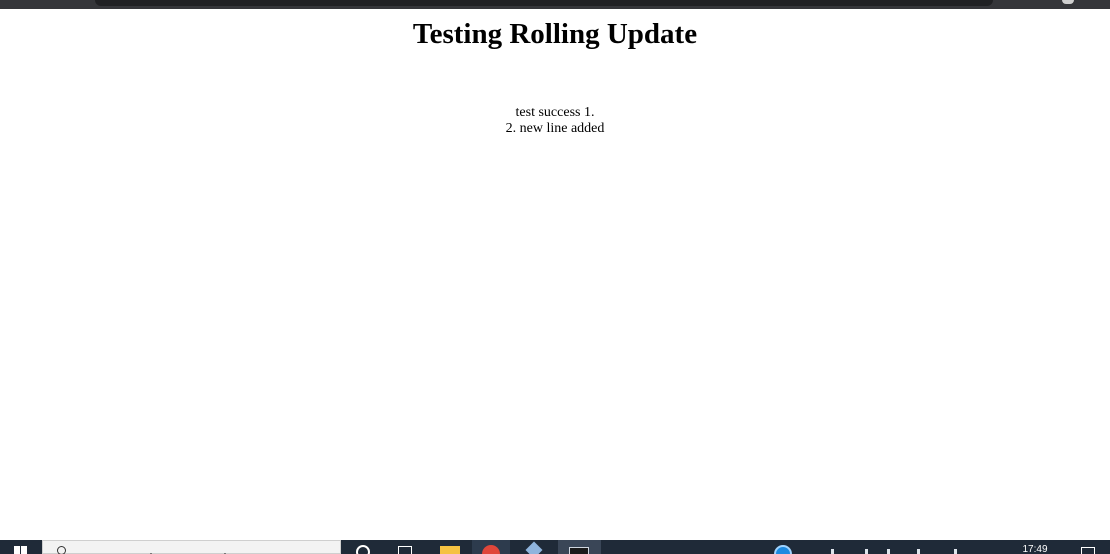 Image resolution: width=1110 pixels, height=554 pixels. I want to click on task-view-button, so click(404, 547).